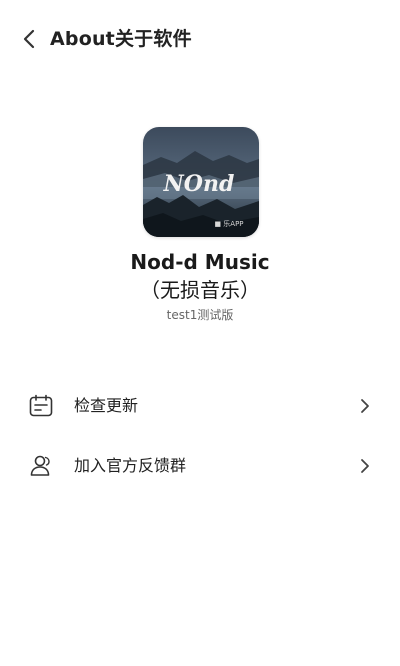 Image resolution: width=400 pixels, height=666 pixels. Describe the element at coordinates (200, 40) in the screenshot. I see `top-bar: About关于软件` at that location.